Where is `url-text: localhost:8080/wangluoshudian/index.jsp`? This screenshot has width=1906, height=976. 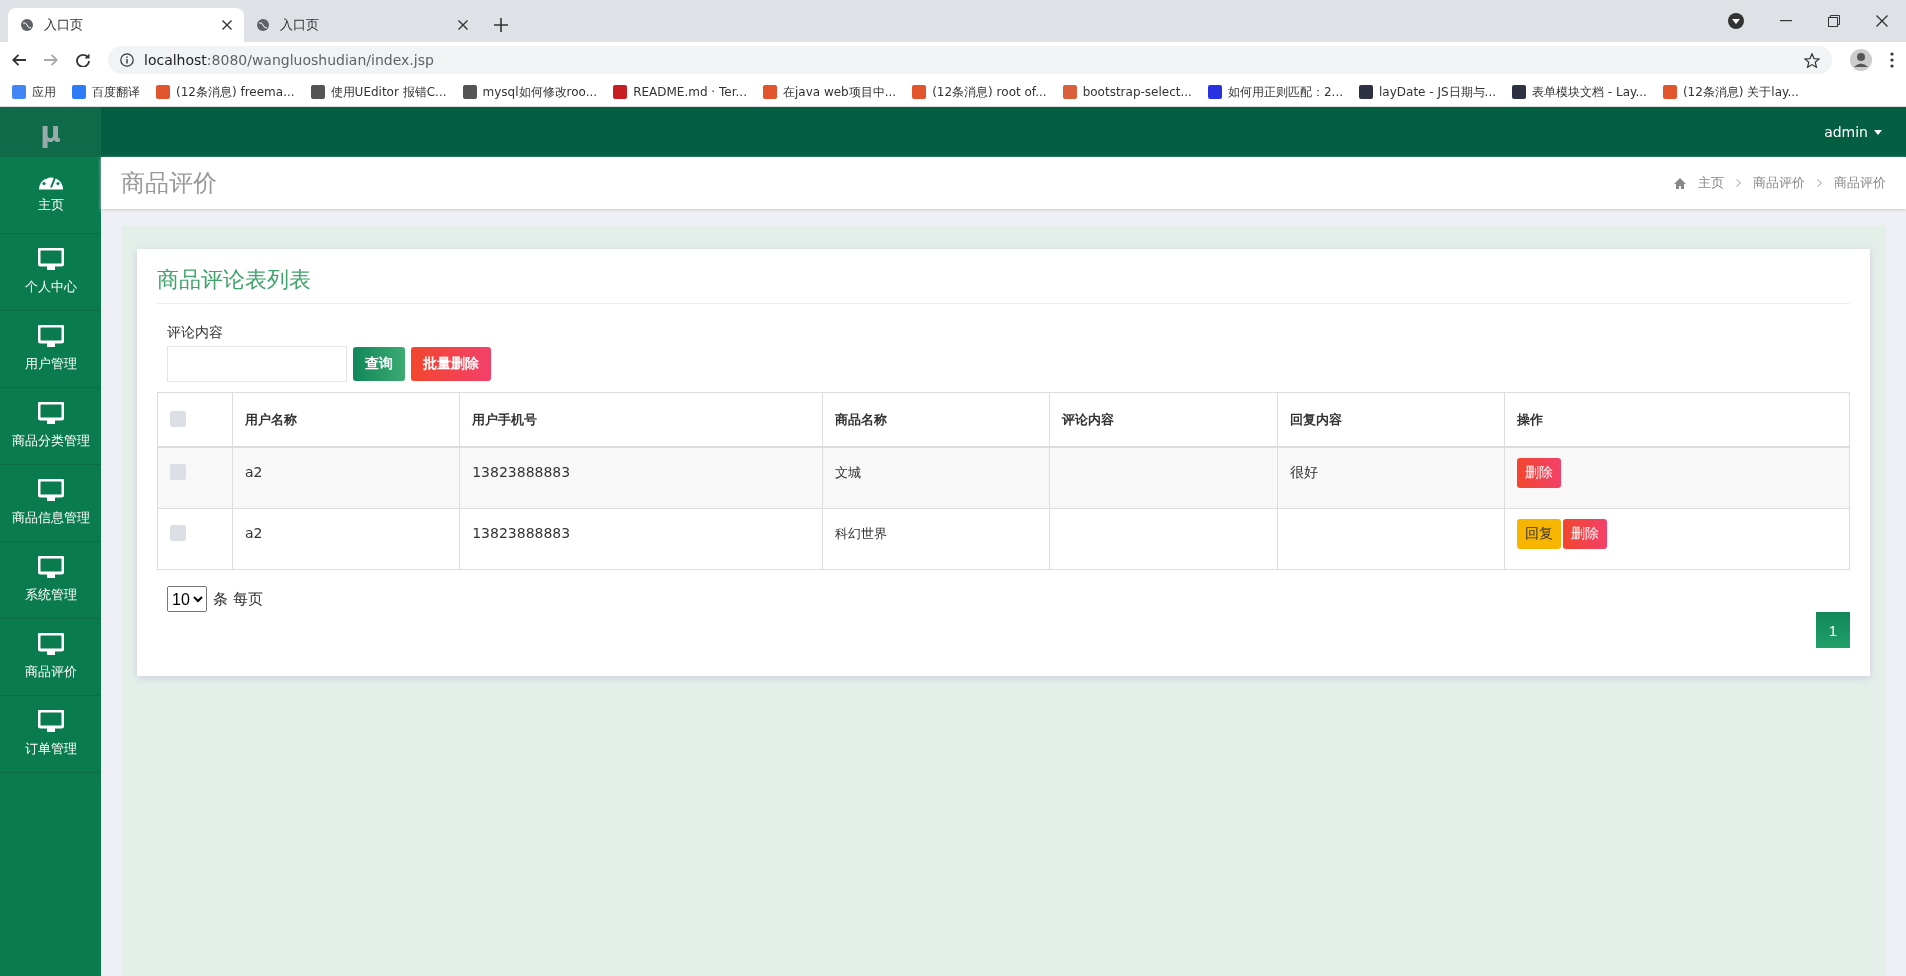
url-text: localhost:8080/wangluoshudian/index.jsp is located at coordinates (289, 60).